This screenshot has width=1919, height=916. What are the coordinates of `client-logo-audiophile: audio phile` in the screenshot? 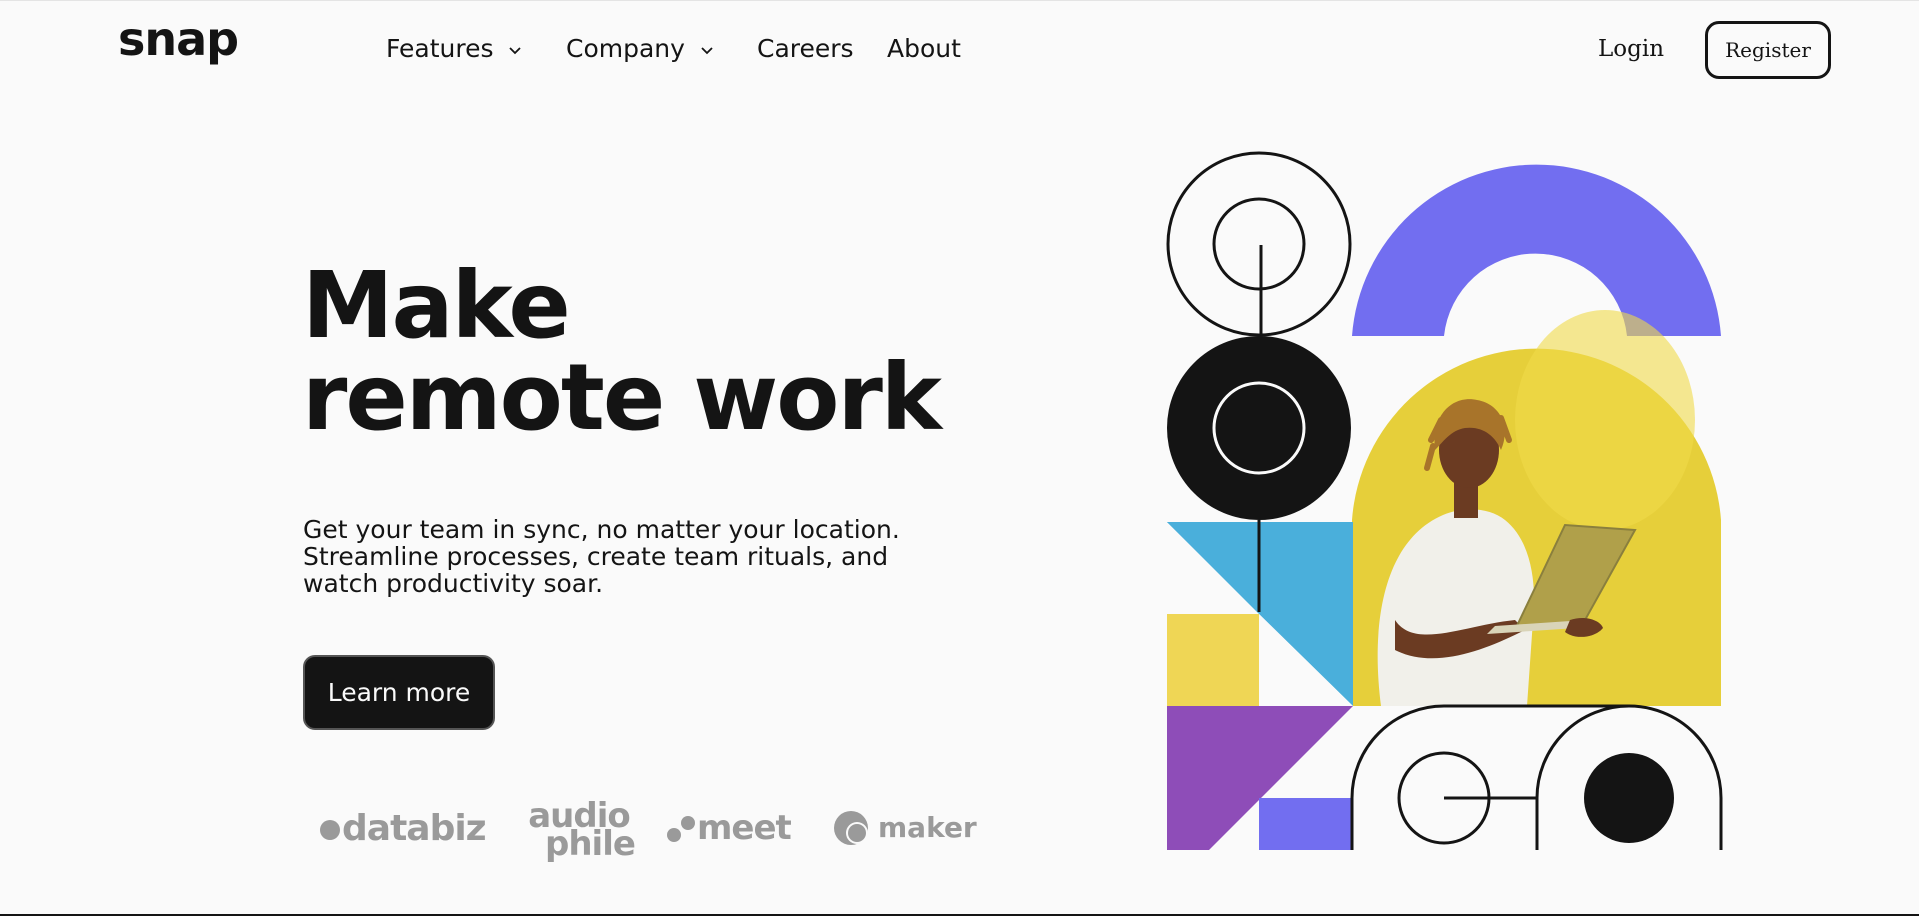 It's located at (579, 830).